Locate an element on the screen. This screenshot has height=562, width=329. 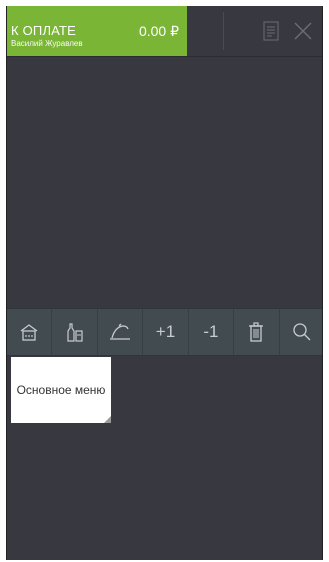
minus-one-button: -1 is located at coordinates (212, 332).